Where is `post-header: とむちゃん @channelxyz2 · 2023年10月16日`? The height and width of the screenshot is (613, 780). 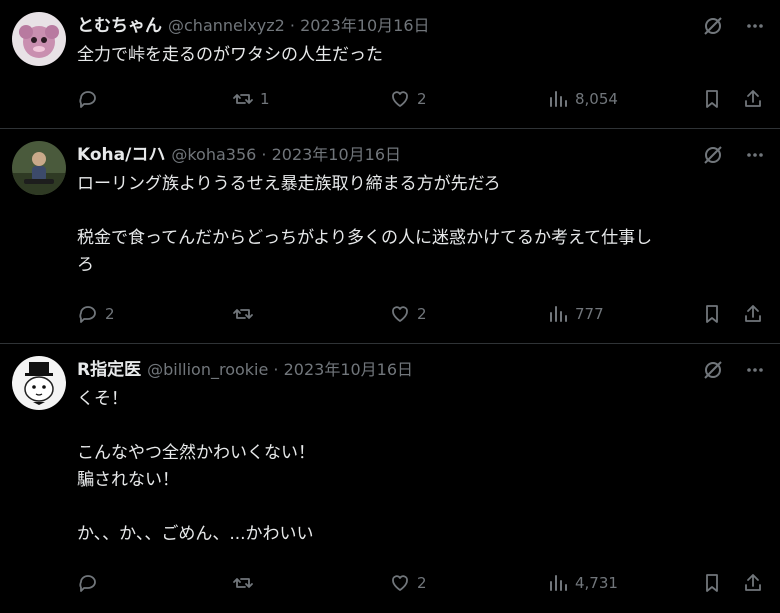
post-header: とむちゃん @channelxyz2 · 2023年10月16日 is located at coordinates (253, 26).